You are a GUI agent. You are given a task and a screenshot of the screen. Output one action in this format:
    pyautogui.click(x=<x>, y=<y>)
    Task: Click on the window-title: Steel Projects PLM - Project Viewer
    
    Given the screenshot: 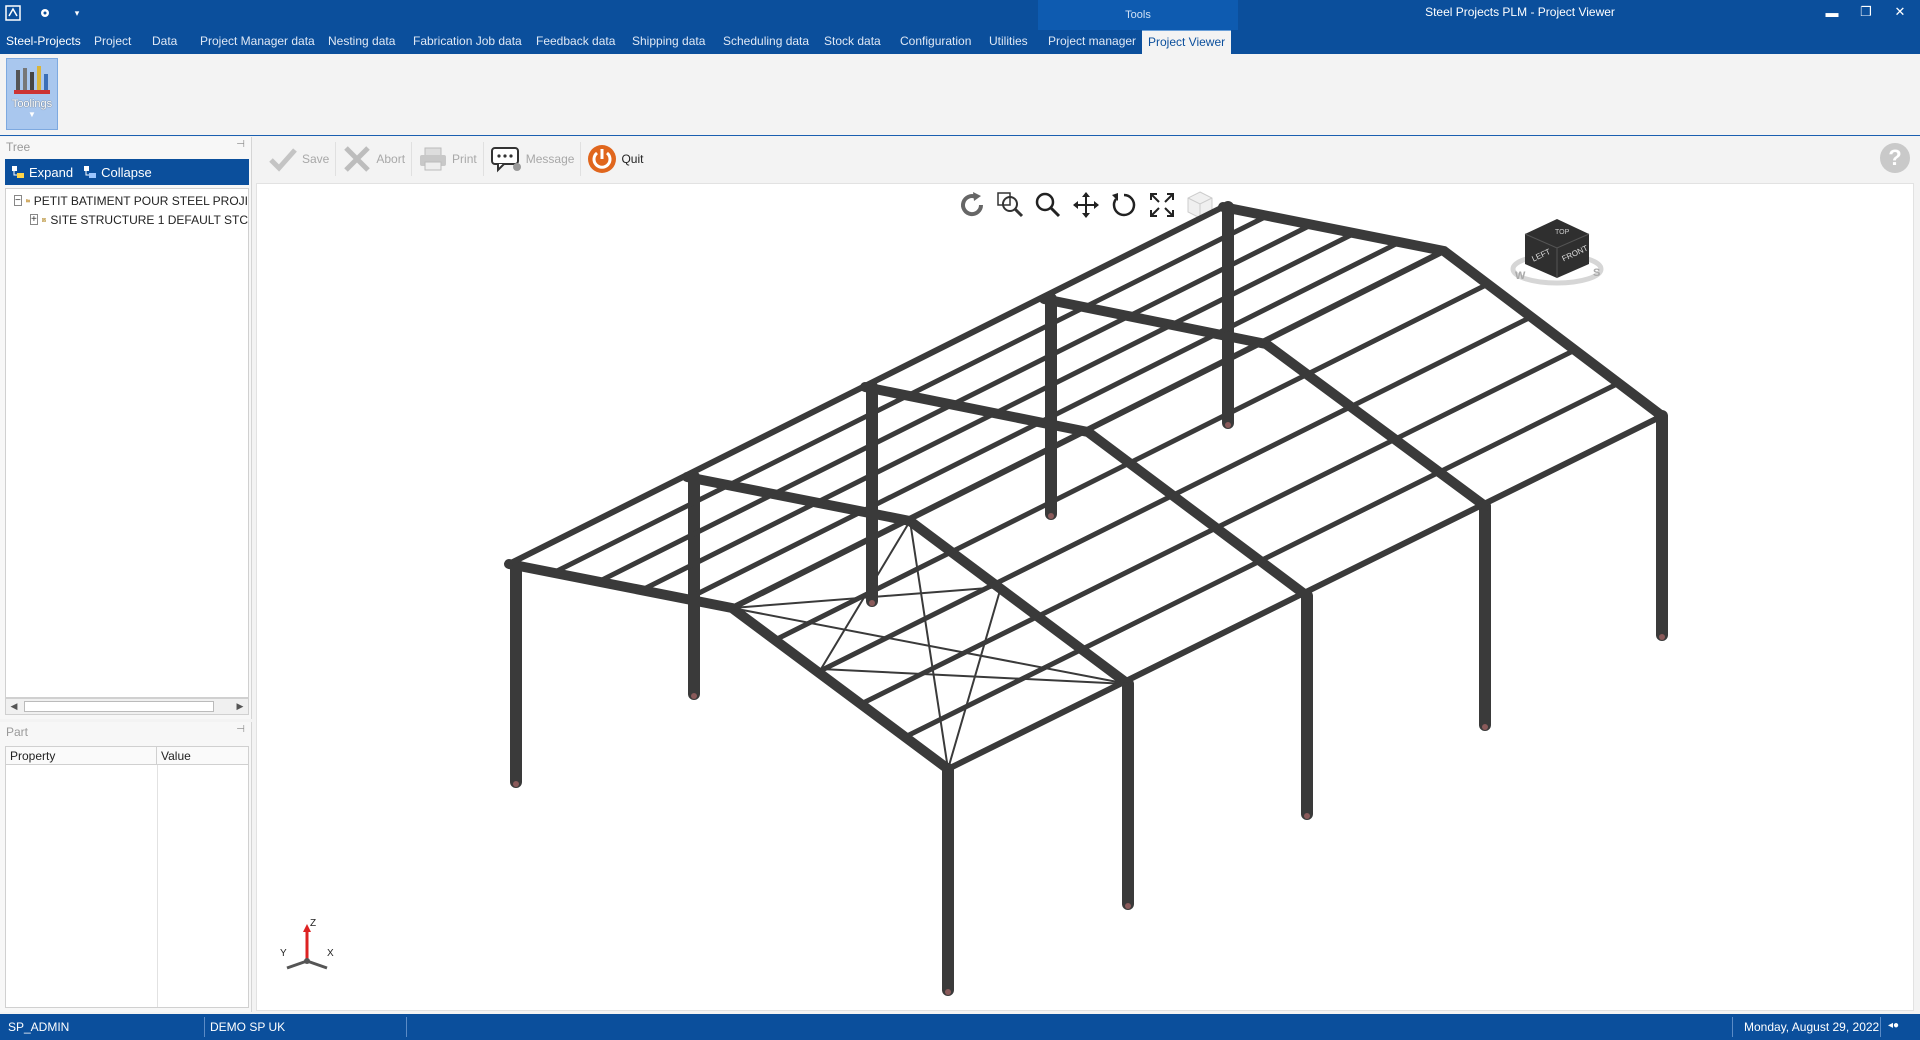 What is the action you would take?
    pyautogui.click(x=1520, y=12)
    